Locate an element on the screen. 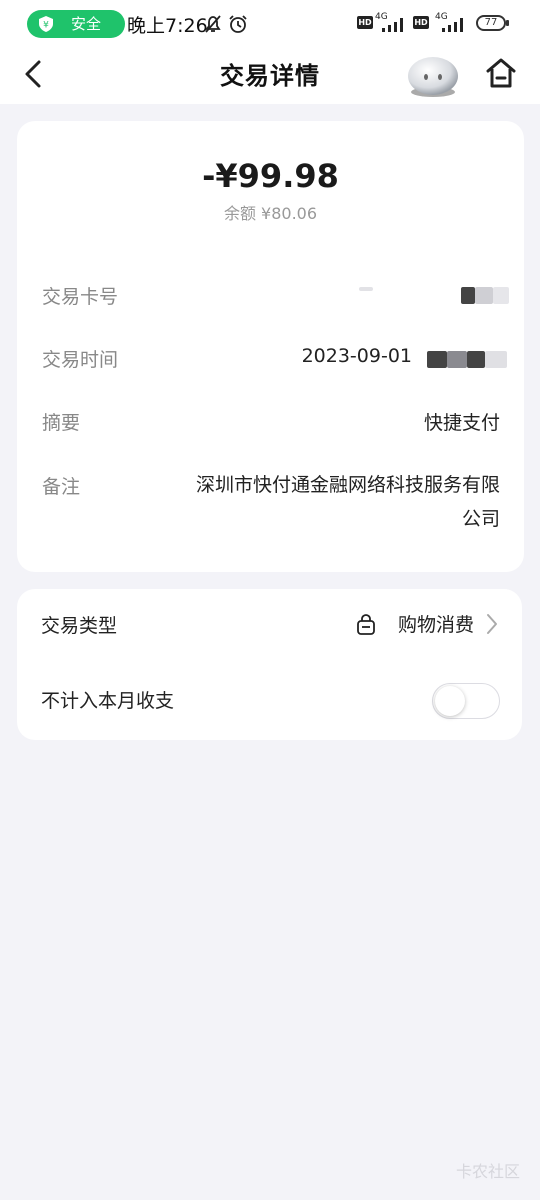  remark-label: 备注 is located at coordinates (61, 487).